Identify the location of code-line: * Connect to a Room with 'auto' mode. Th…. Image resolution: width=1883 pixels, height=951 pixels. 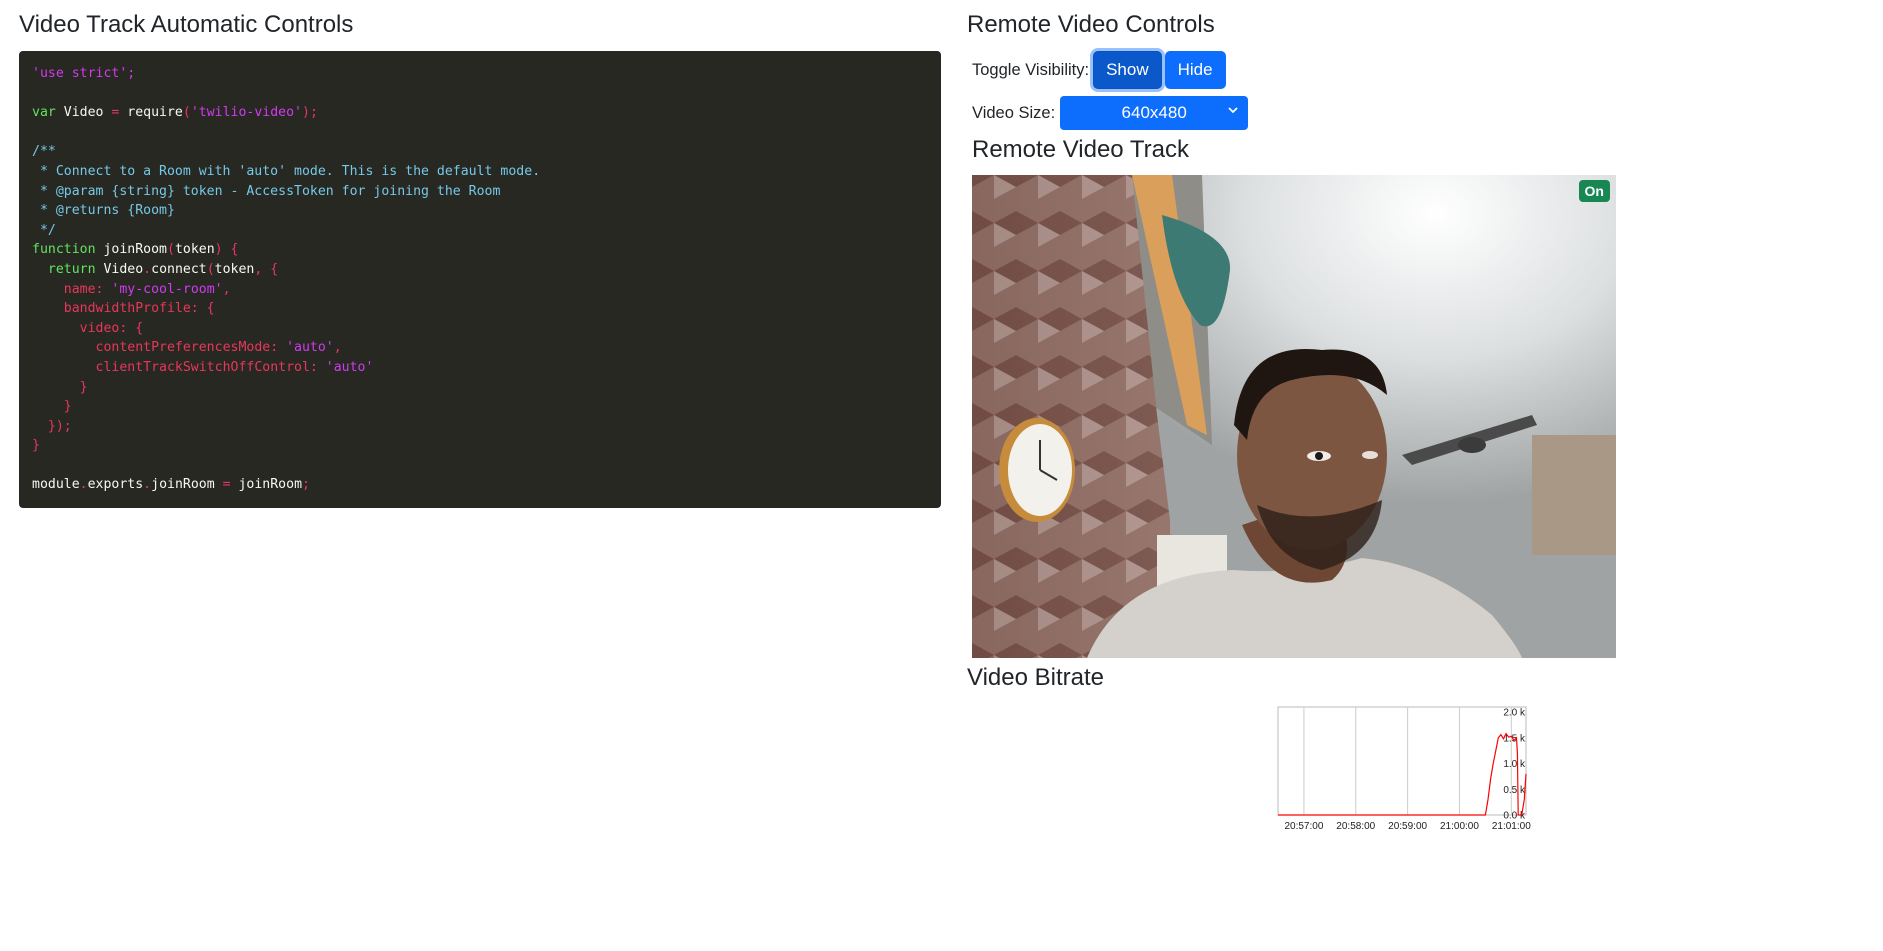
(286, 171).